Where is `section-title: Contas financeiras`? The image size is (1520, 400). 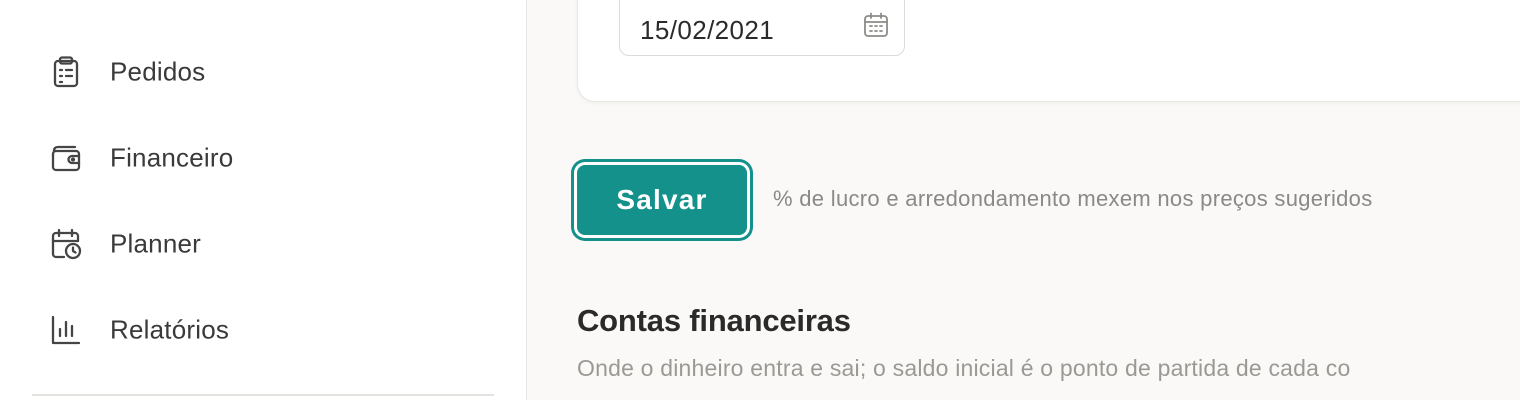 section-title: Contas financeiras is located at coordinates (714, 320).